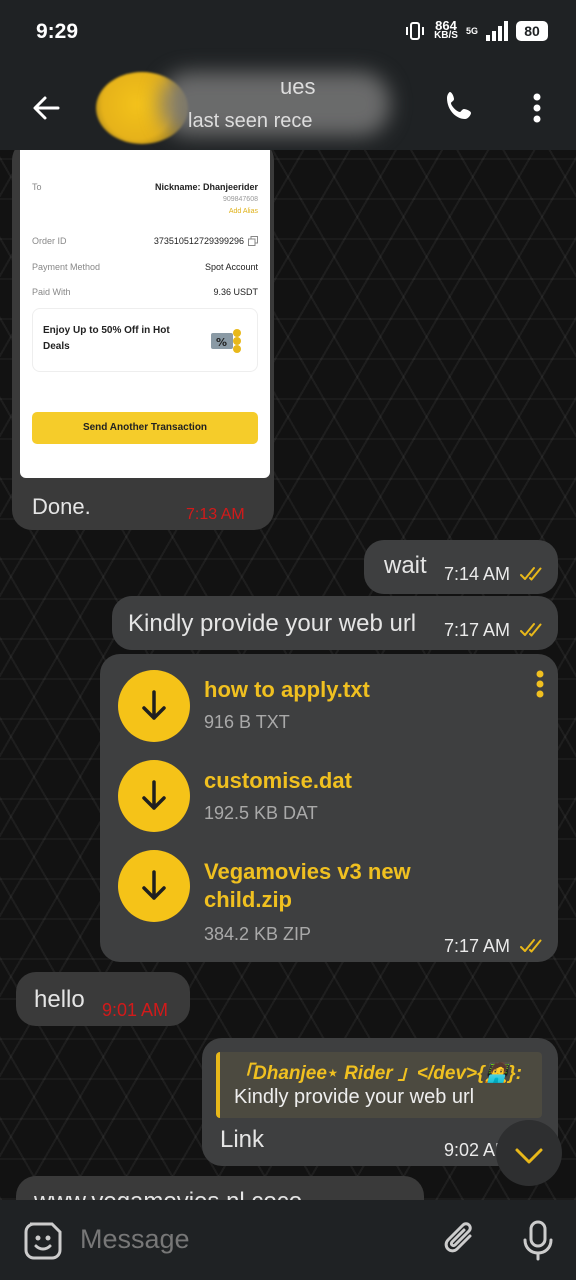  What do you see at coordinates (261, 813) in the screenshot?
I see `file-meta: 192.5 KB DAT` at bounding box center [261, 813].